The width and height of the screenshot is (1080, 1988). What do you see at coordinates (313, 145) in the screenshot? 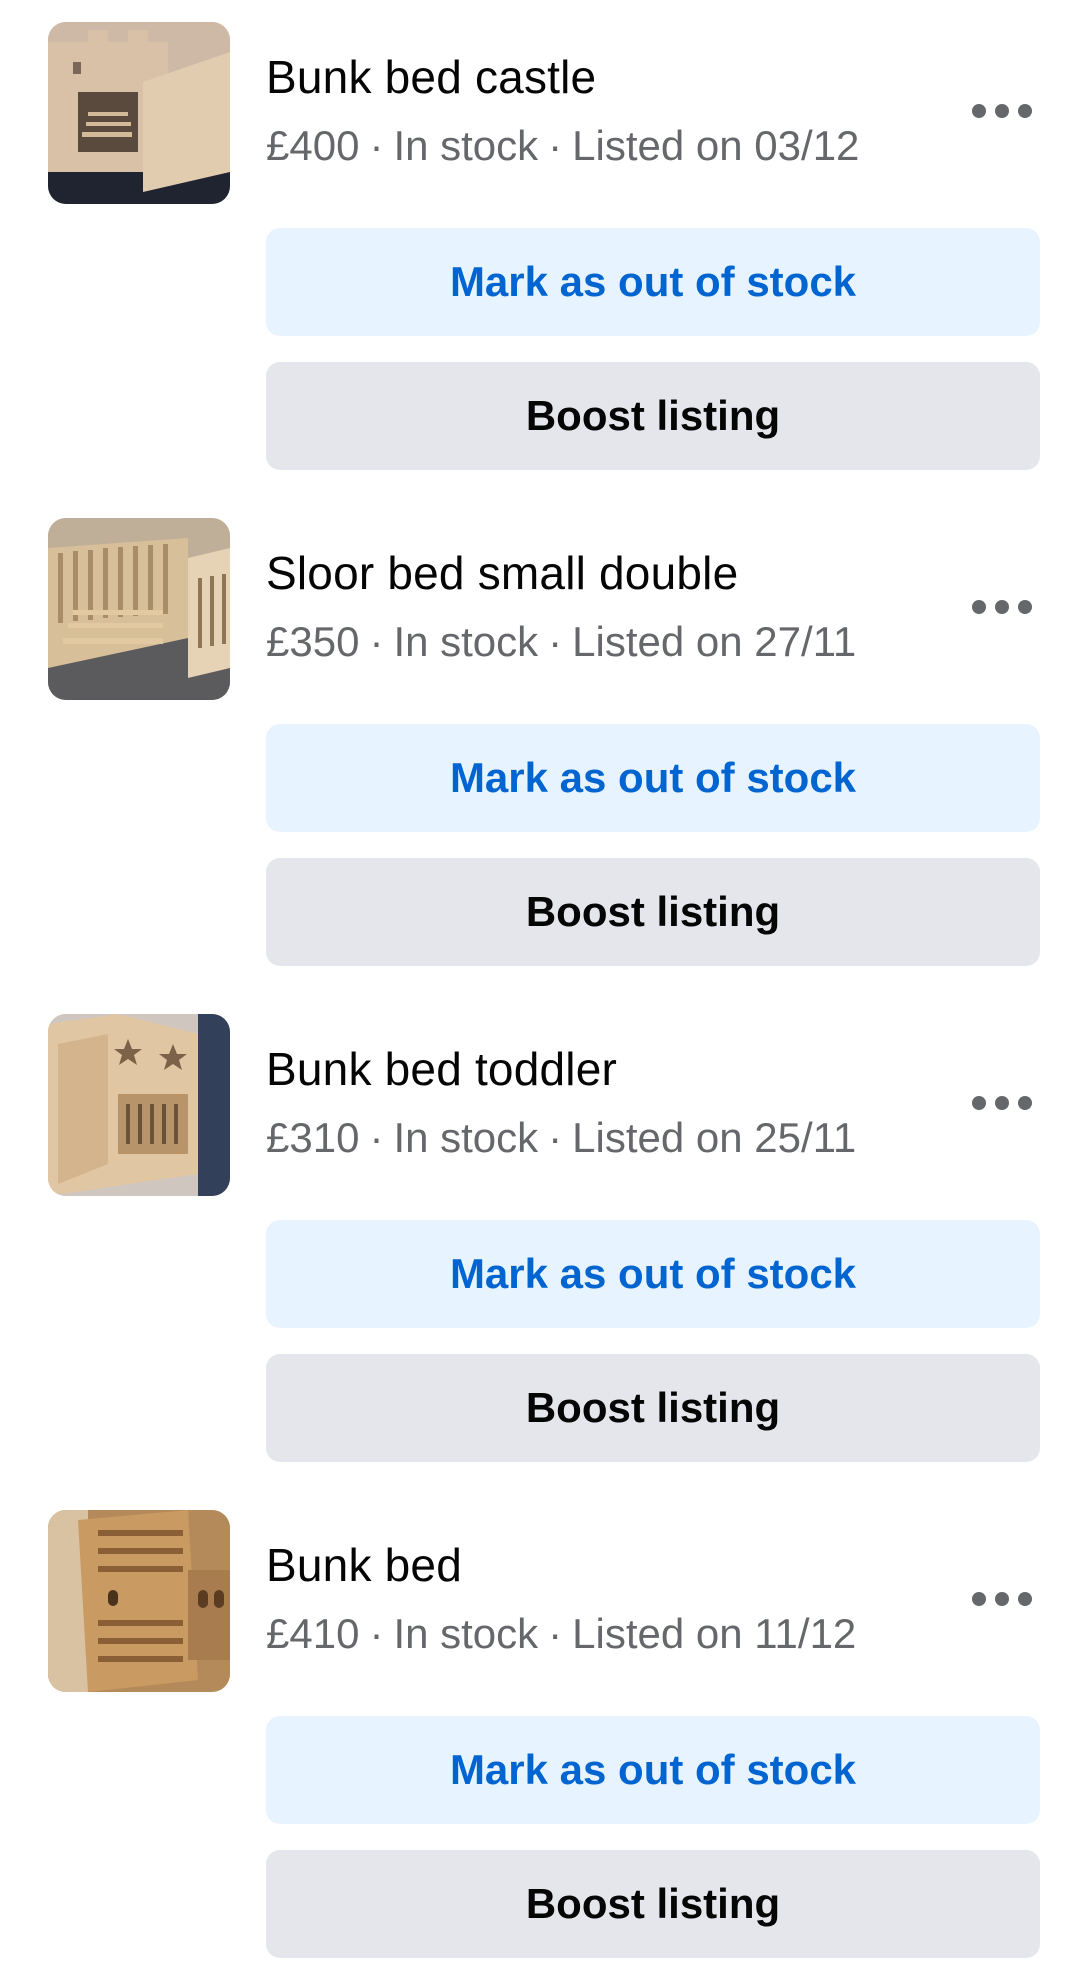
I see `listing-price: £400` at bounding box center [313, 145].